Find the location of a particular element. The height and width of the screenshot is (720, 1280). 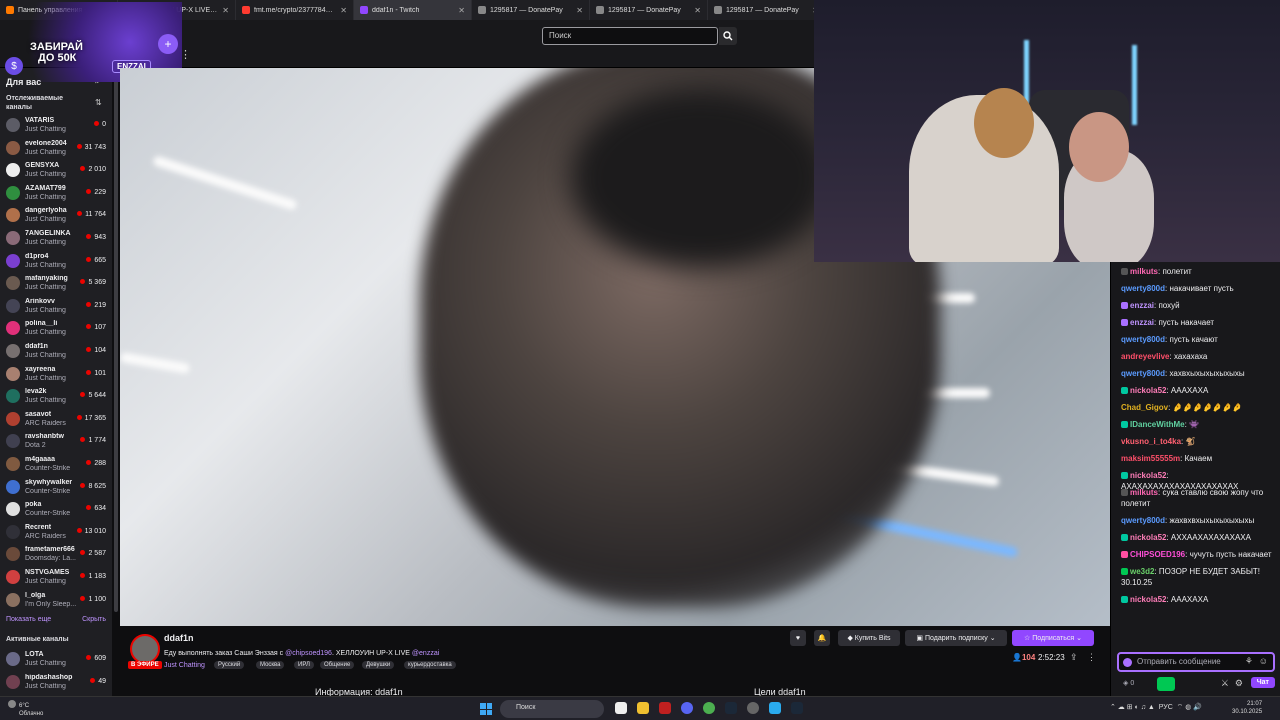

mod-icon: ⚔ is located at coordinates (1225, 683).